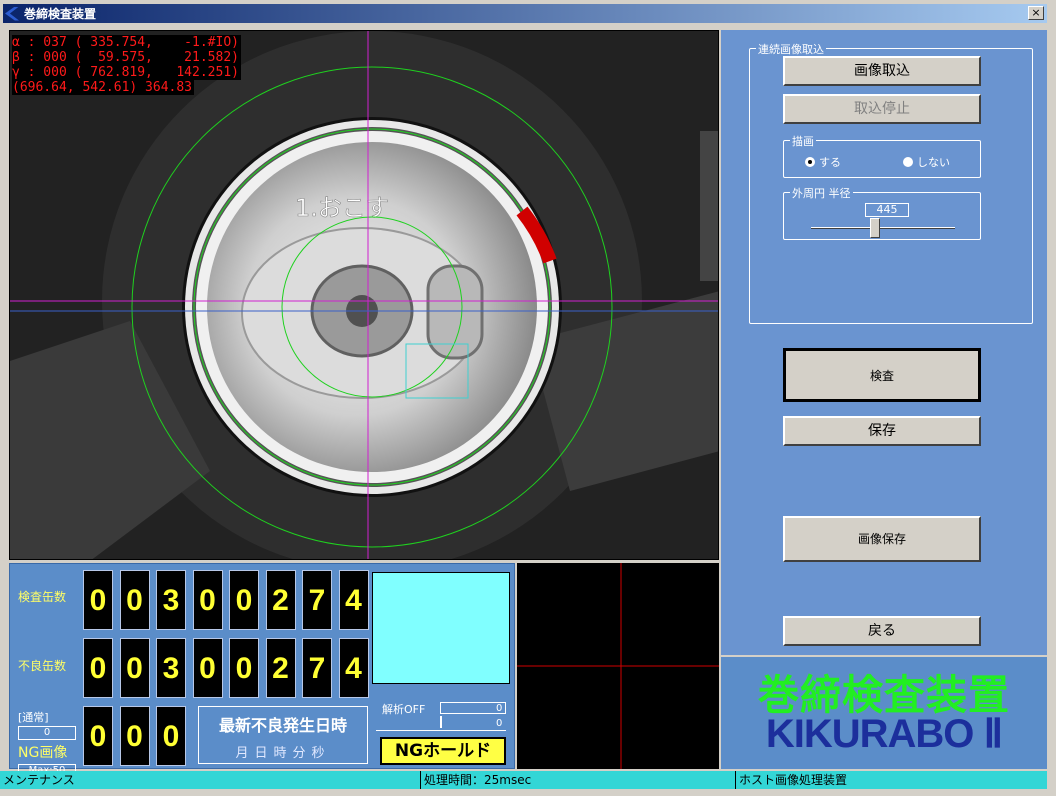 This screenshot has width=1056, height=796. I want to click on alpha-readout: α : 037 ( 335.754, -1.#IO), so click(126, 42).